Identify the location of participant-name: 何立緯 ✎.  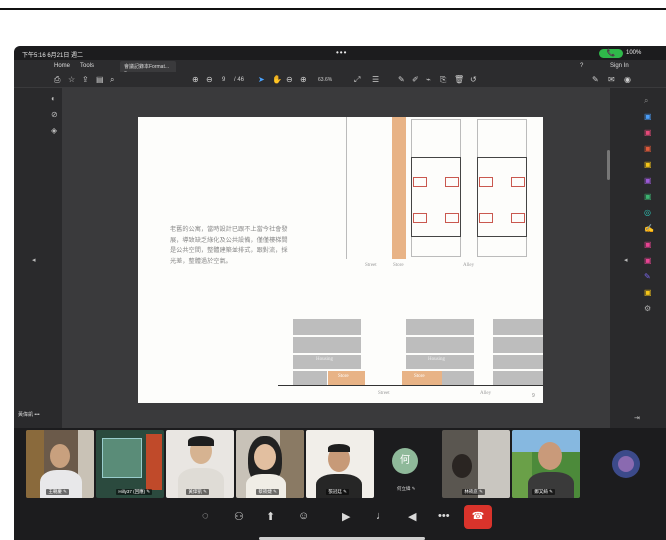
(406, 488).